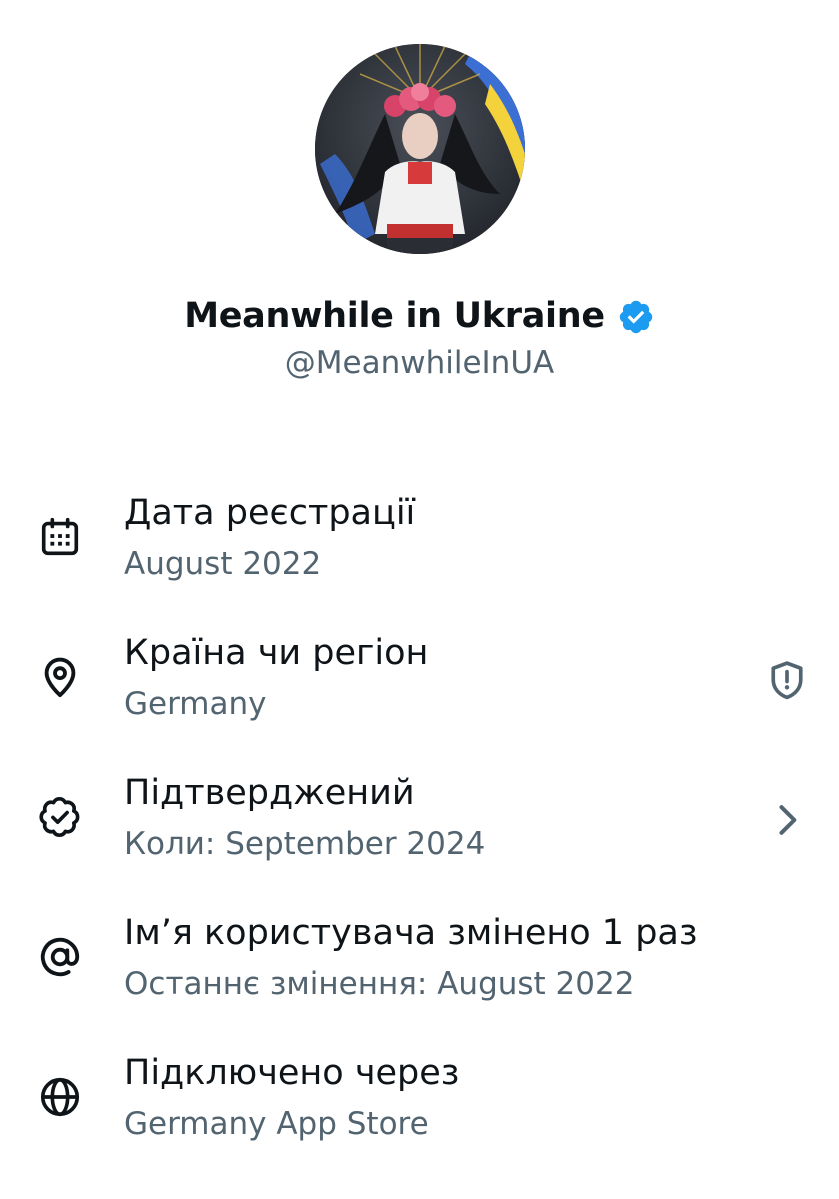  Describe the element at coordinates (787, 680) in the screenshot. I see `shield-alert-icon` at that location.